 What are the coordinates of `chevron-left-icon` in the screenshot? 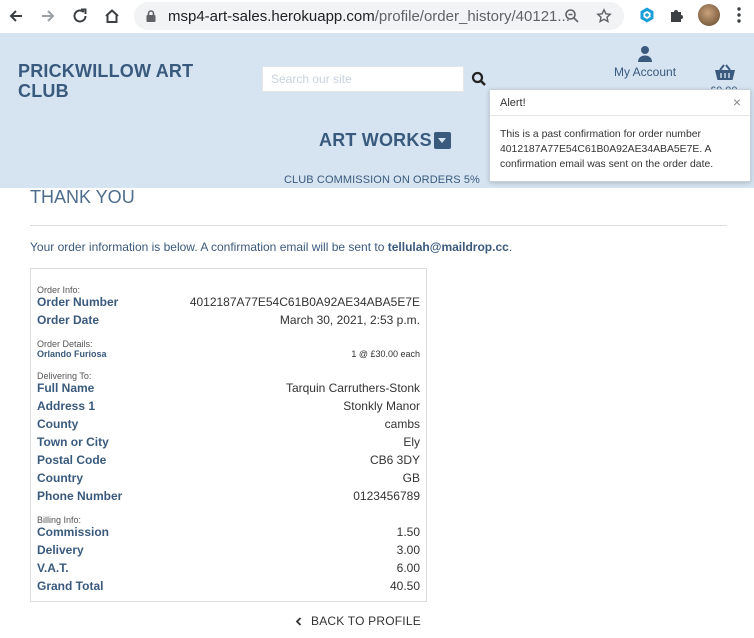 It's located at (299, 621).